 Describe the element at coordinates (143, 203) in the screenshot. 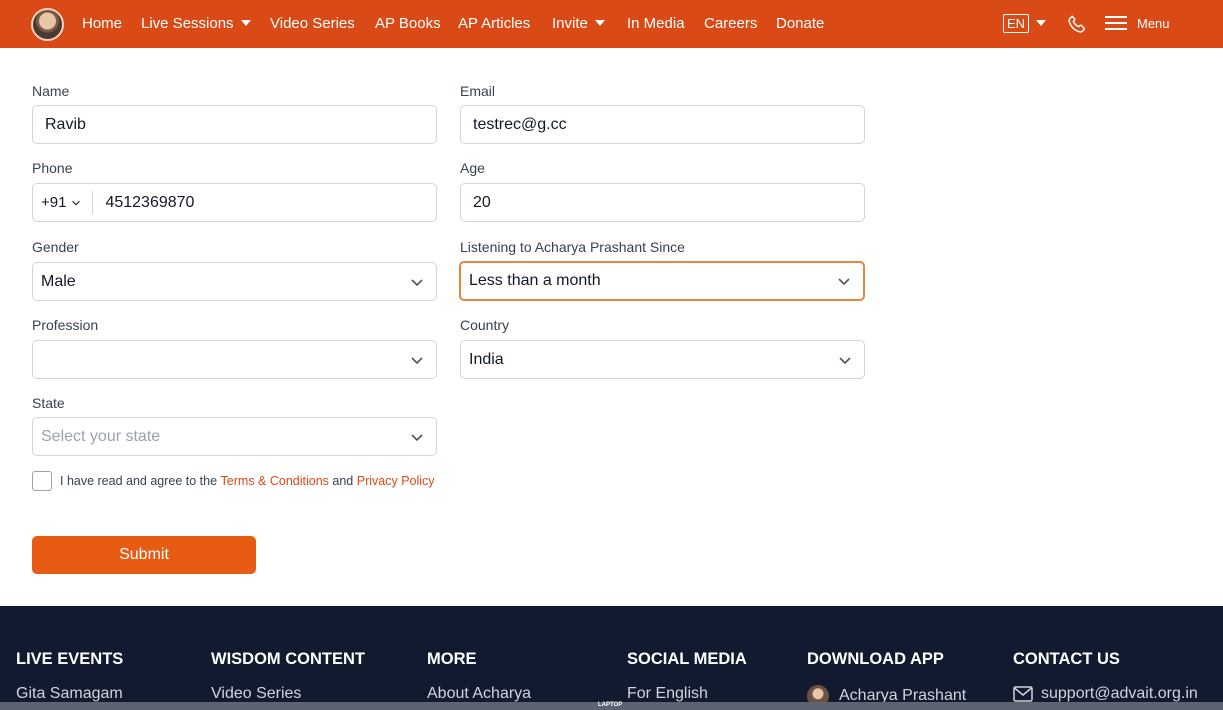

I see `phone-input: 4512369870` at that location.